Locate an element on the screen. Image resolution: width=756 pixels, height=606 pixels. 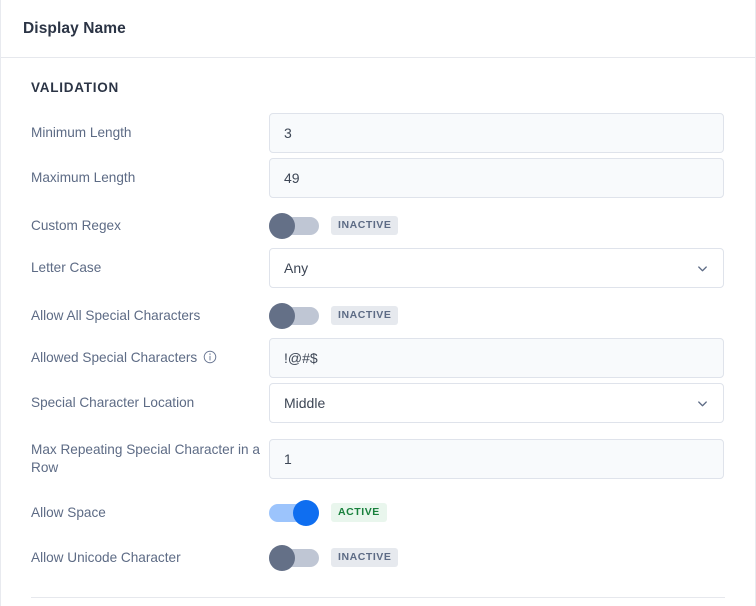
form-row-maximum-length: Maximum Length 49 is located at coordinates (378, 180).